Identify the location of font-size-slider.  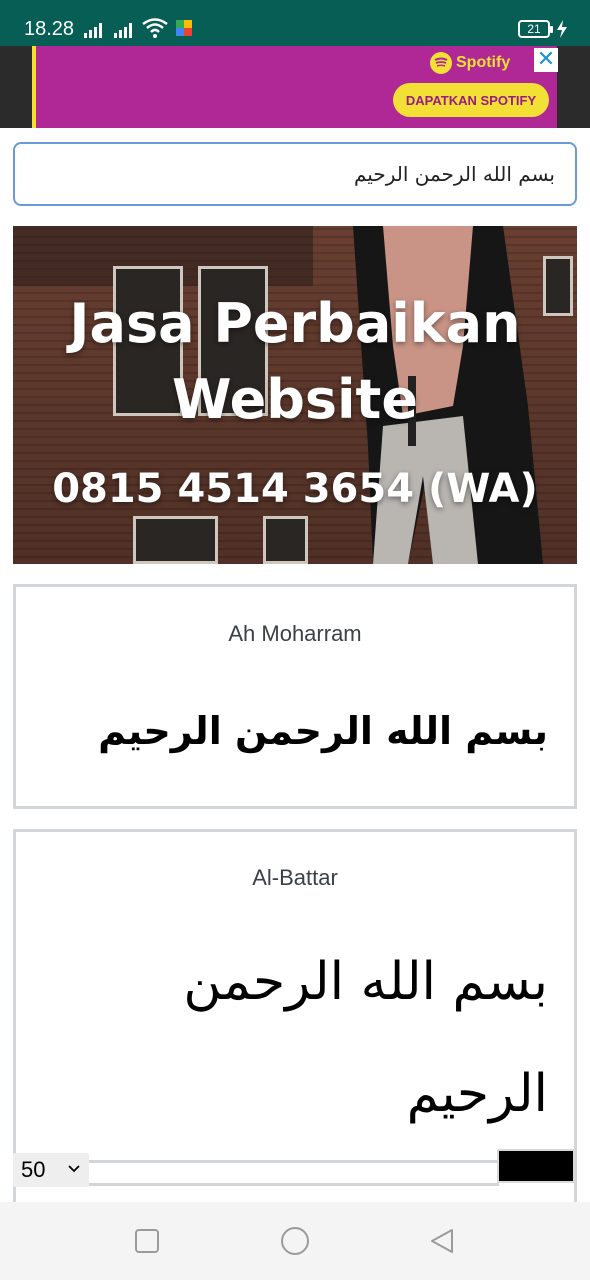
(294, 1173).